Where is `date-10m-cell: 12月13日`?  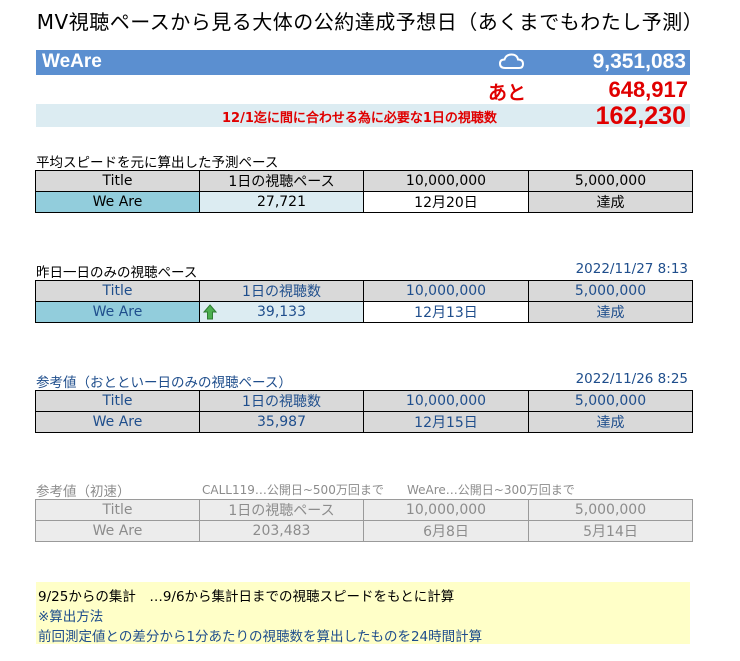 date-10m-cell: 12月13日 is located at coordinates (446, 312).